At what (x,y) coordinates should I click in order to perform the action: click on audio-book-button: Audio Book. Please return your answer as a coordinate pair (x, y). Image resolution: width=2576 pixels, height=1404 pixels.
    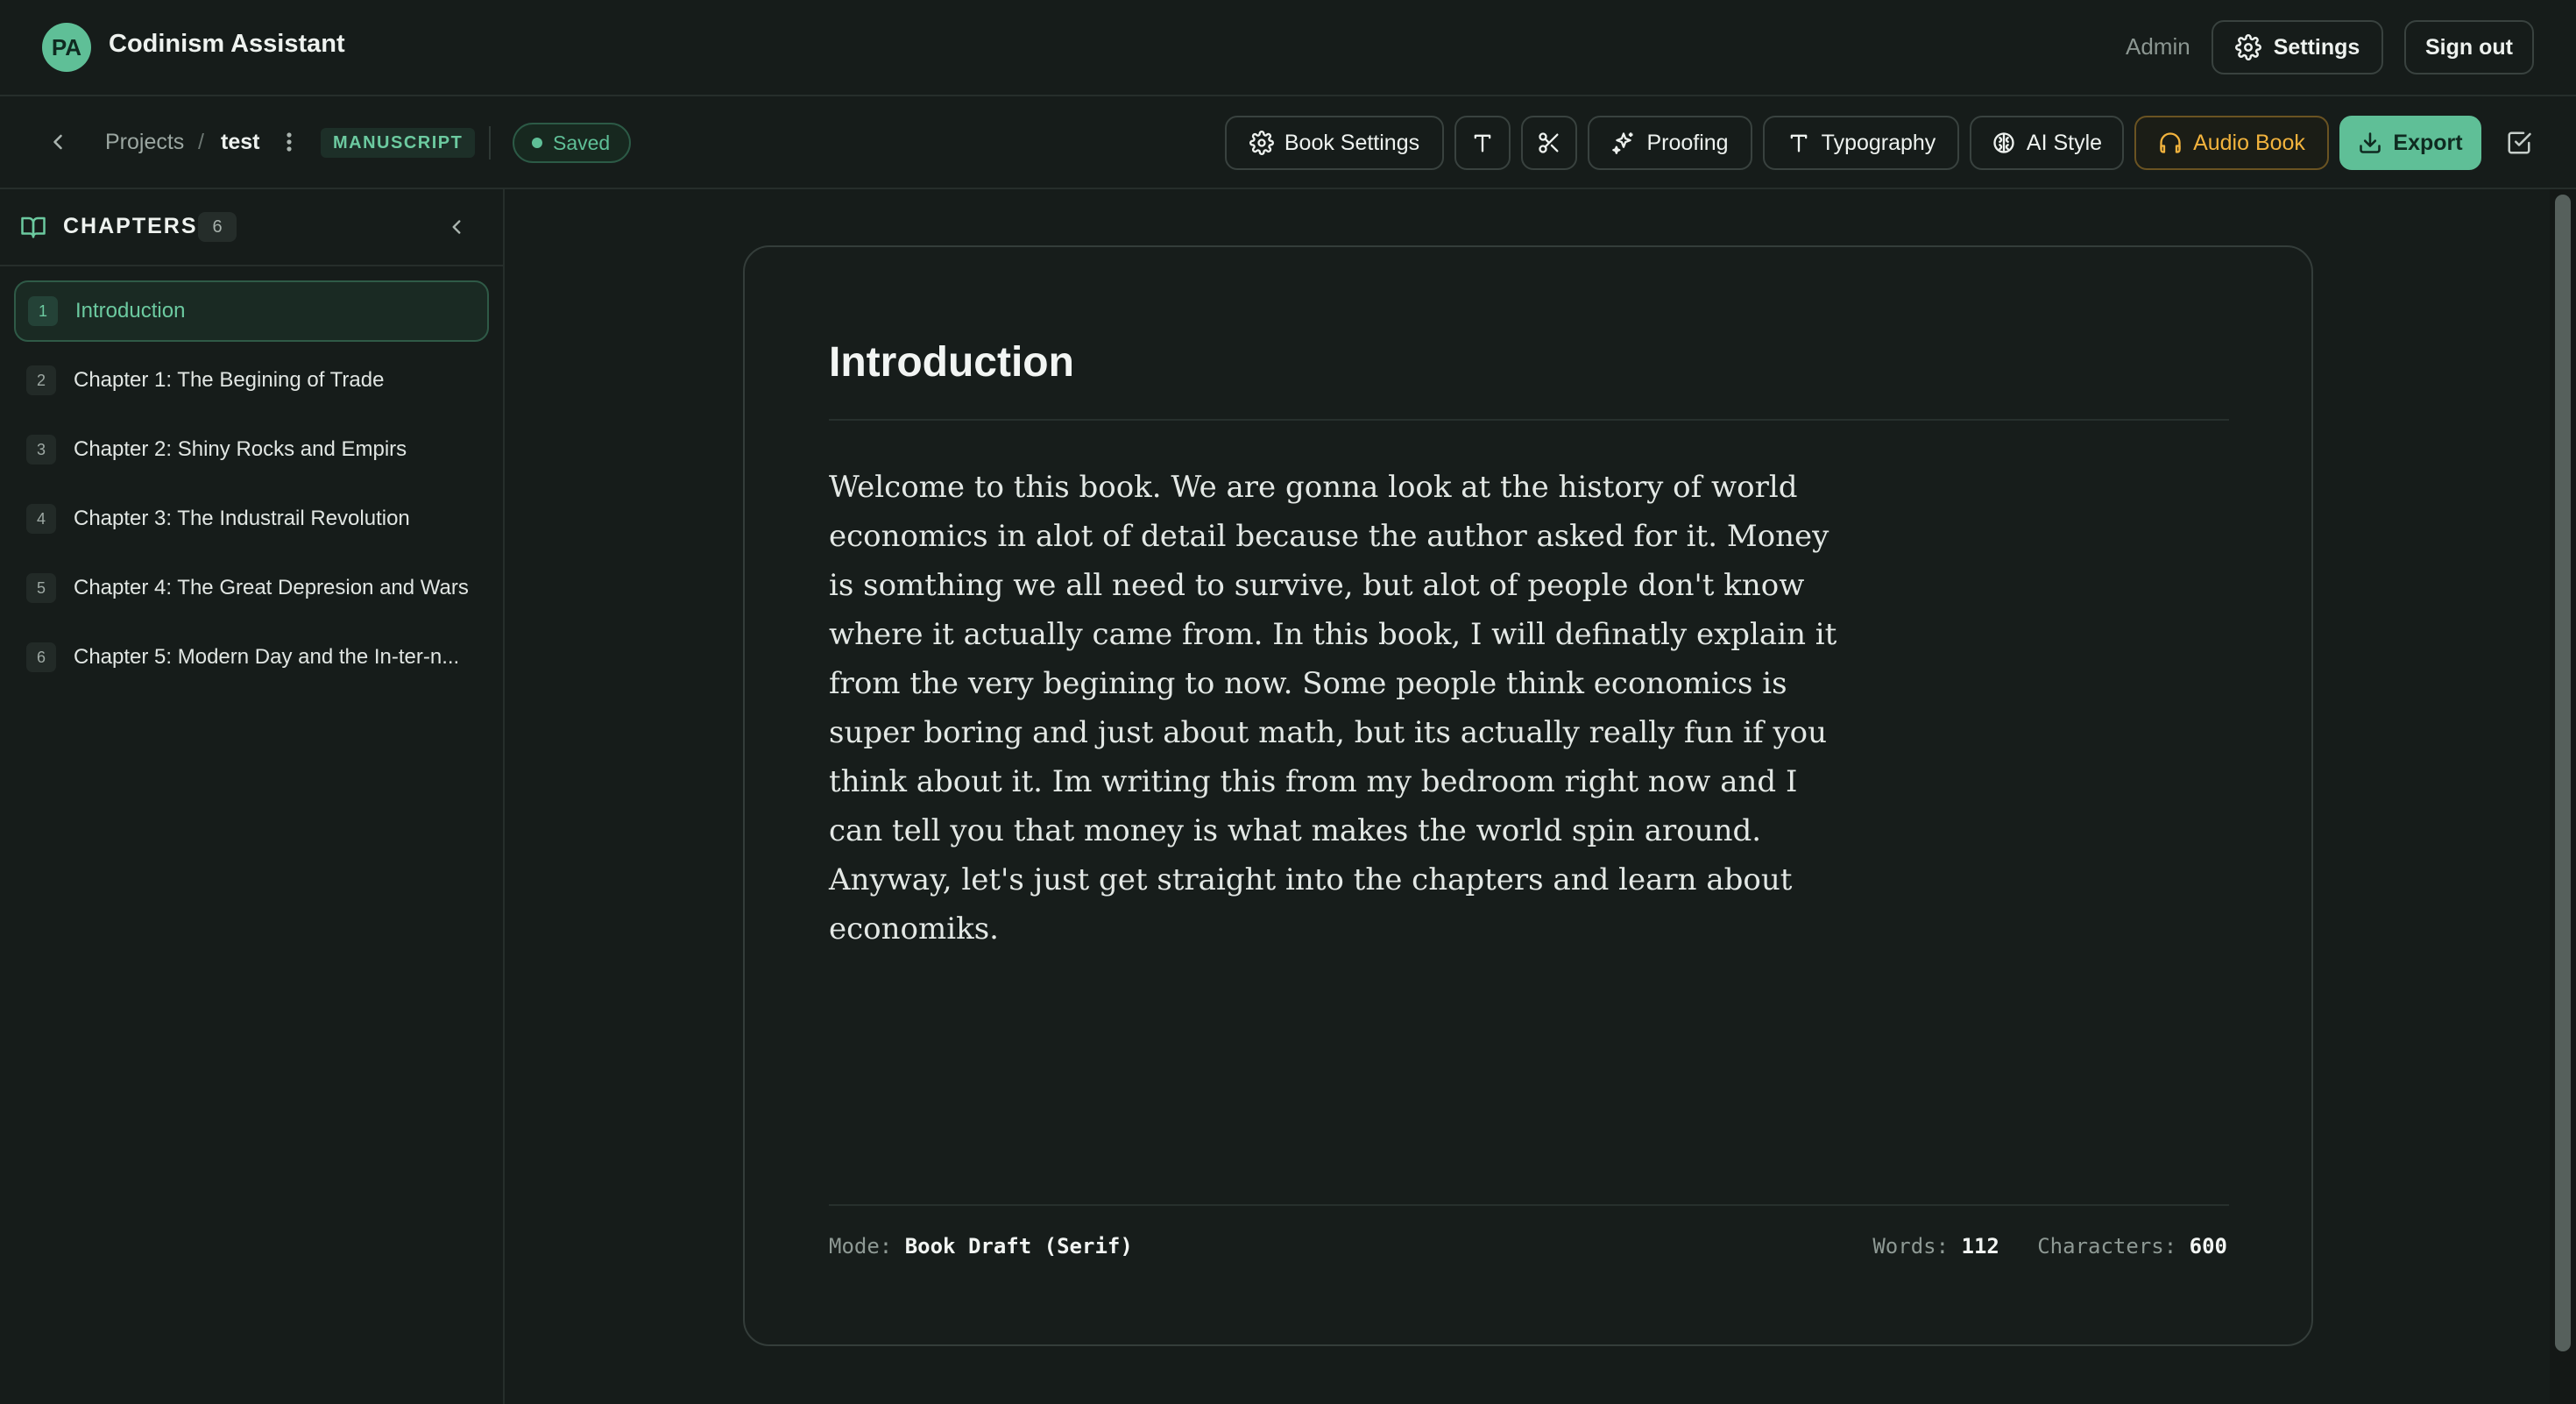
    Looking at the image, I should click on (2231, 143).